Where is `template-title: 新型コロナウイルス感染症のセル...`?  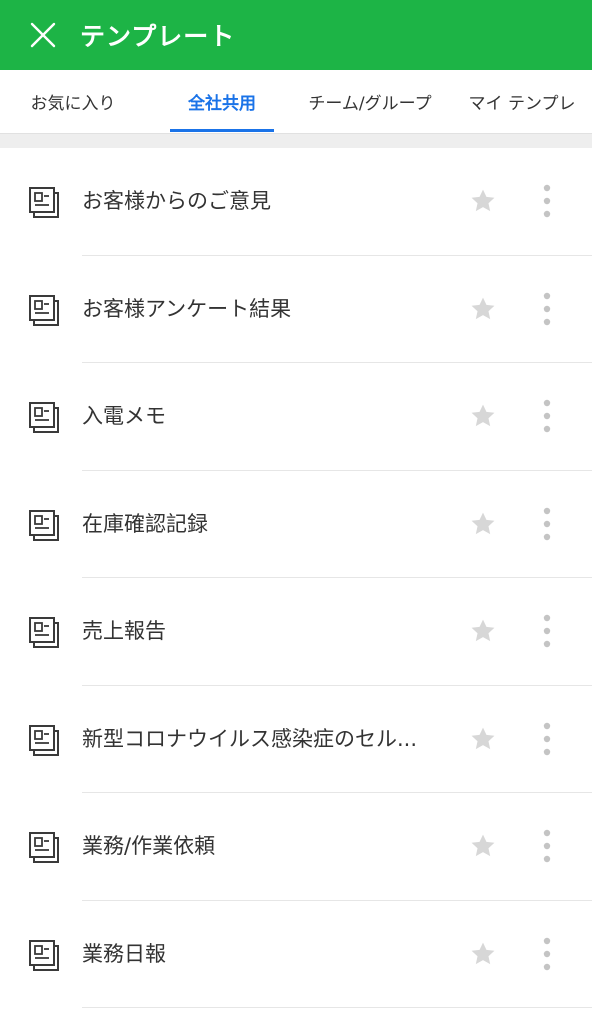
template-title: 新型コロナウイルス感染症のセル... is located at coordinates (250, 738).